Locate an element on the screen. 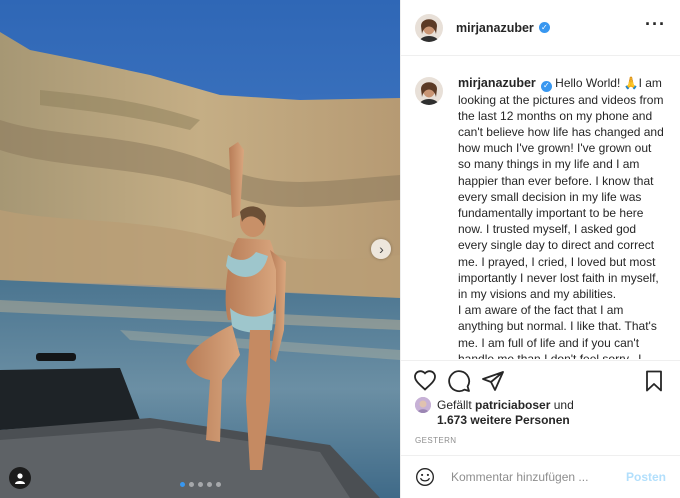 The width and height of the screenshot is (680, 498). post-timestamp: GESTERN is located at coordinates (540, 440).